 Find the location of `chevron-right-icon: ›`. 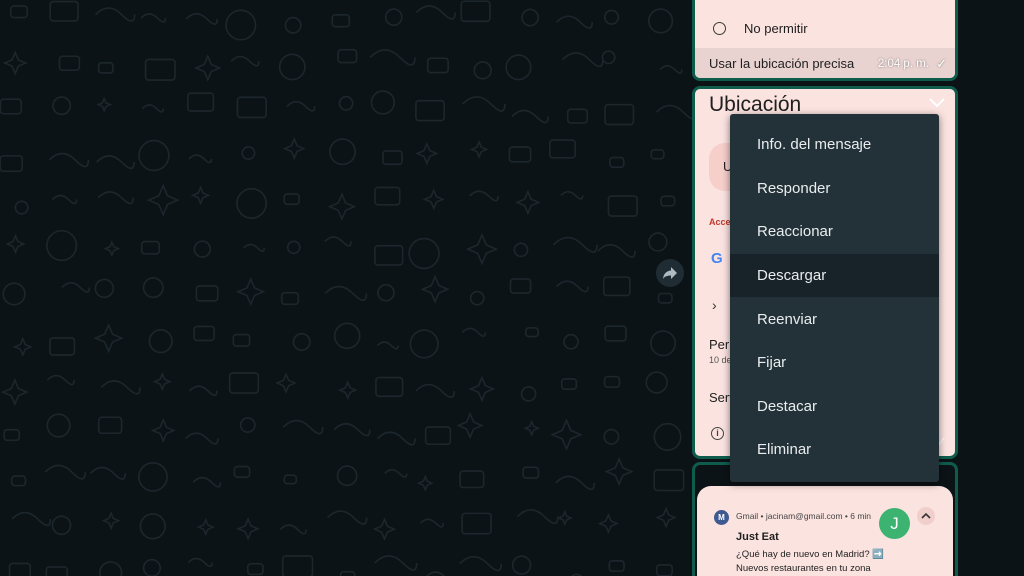

chevron-right-icon: › is located at coordinates (714, 305).